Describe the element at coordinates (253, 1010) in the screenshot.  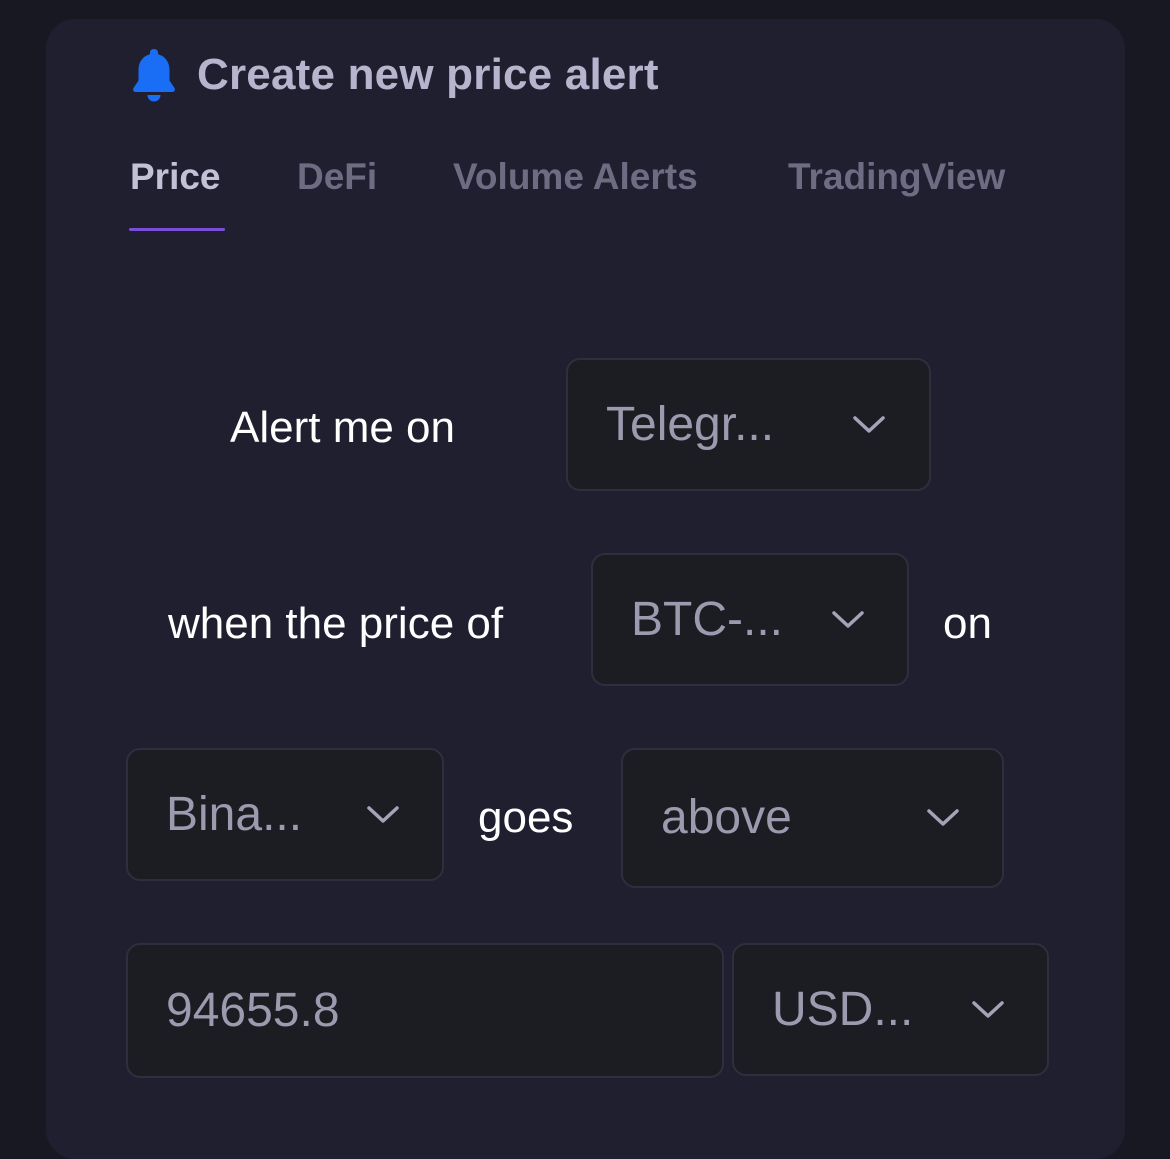
I see `price-input-value: 94655.8` at that location.